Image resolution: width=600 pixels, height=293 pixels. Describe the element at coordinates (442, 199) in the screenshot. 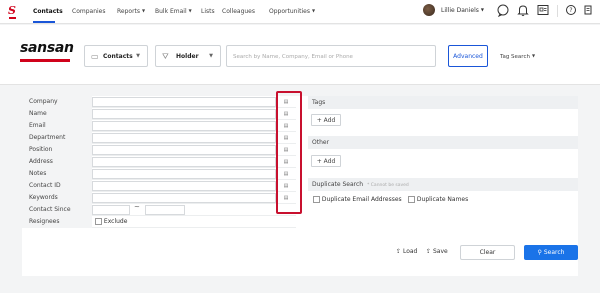

I see `duplicate-names-label: Duplicate Names` at that location.